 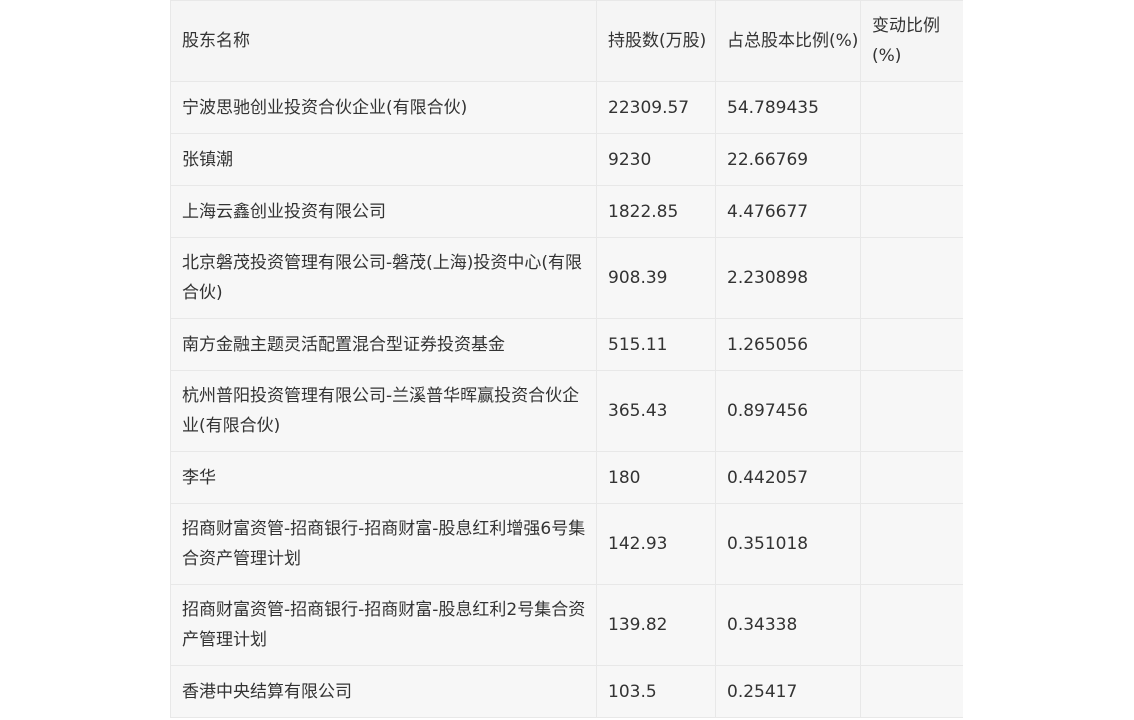 What do you see at coordinates (383, 211) in the screenshot?
I see `cell-shareholder-name: 上海云鑫创业投资有限公司` at bounding box center [383, 211].